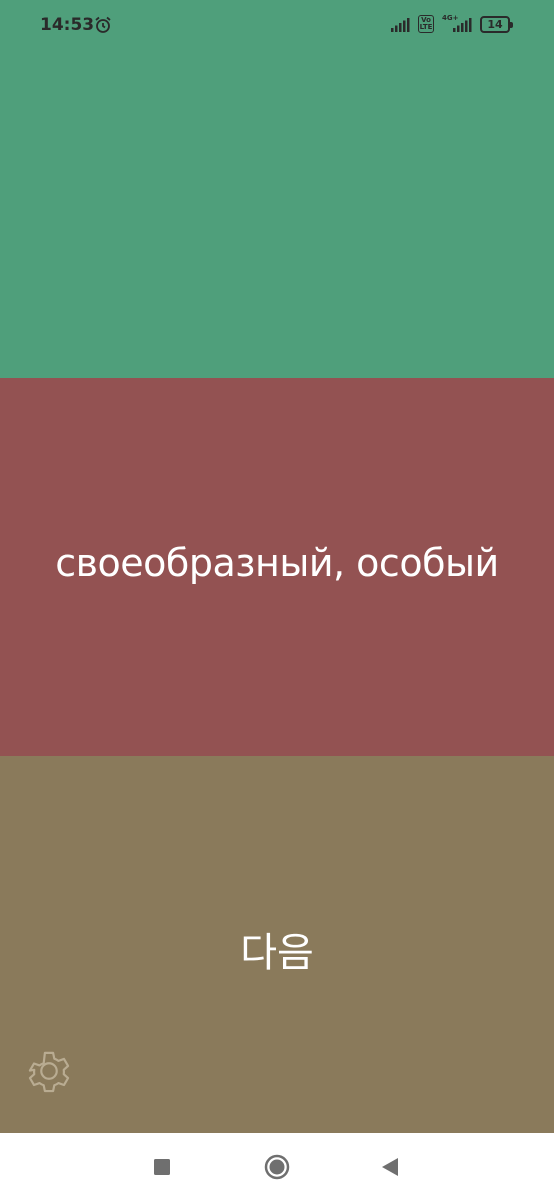 This screenshot has width=554, height=1200. I want to click on battery-level: 14, so click(495, 24).